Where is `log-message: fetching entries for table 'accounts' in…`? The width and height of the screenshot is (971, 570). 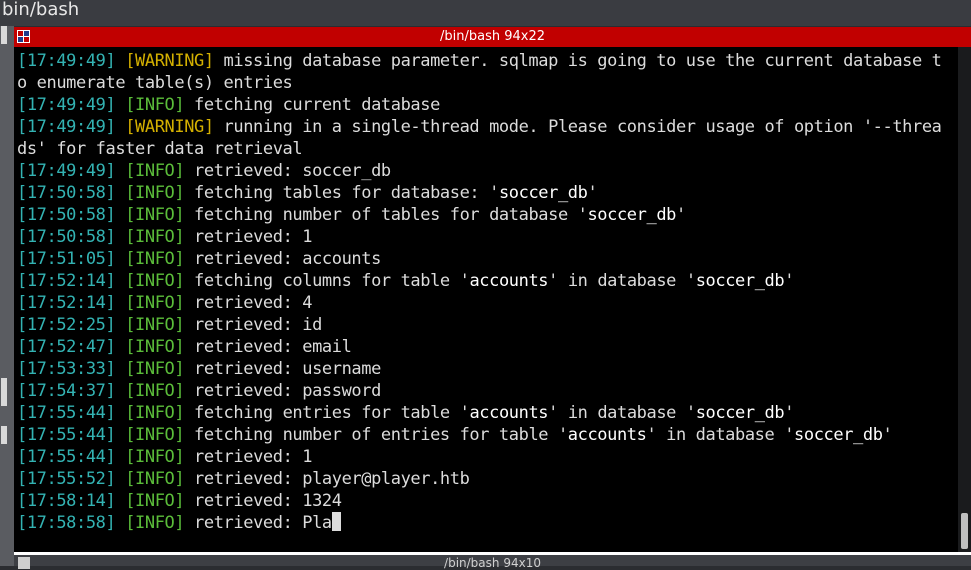 log-message: fetching entries for table 'accounts' in… is located at coordinates (489, 413).